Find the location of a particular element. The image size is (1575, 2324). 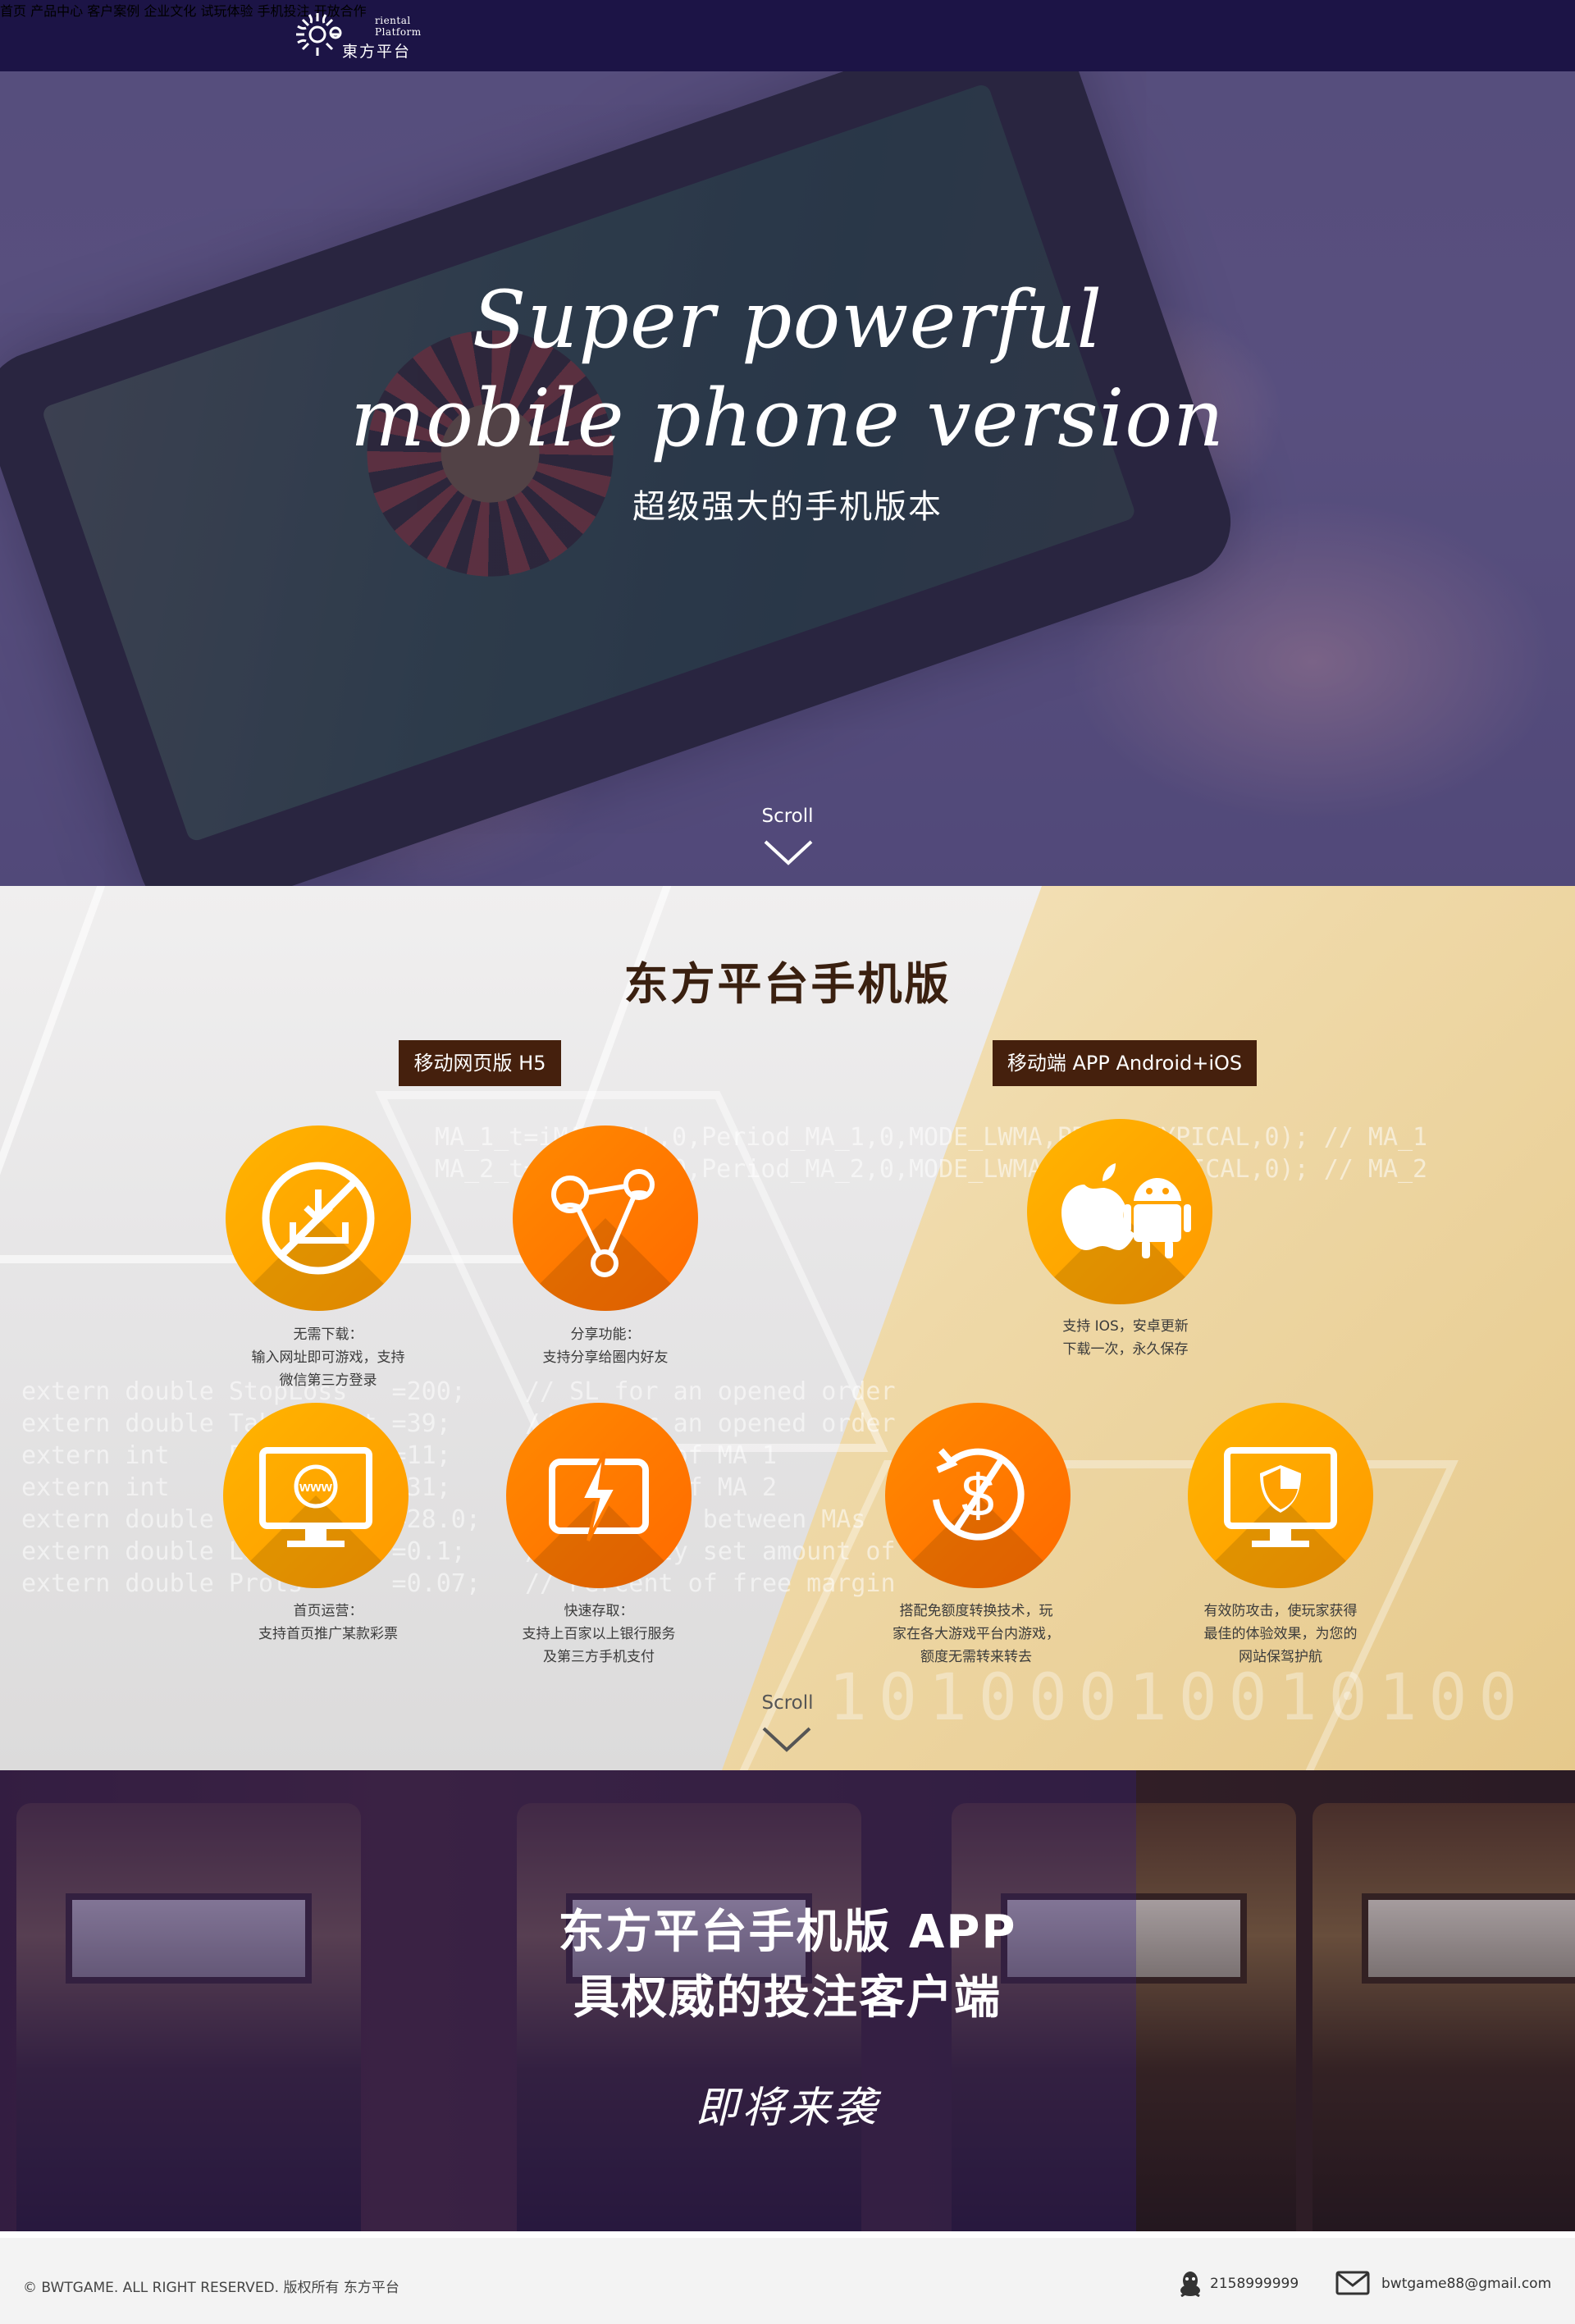

app-coming-soon-text: 即将来袭 is located at coordinates (787, 2108).